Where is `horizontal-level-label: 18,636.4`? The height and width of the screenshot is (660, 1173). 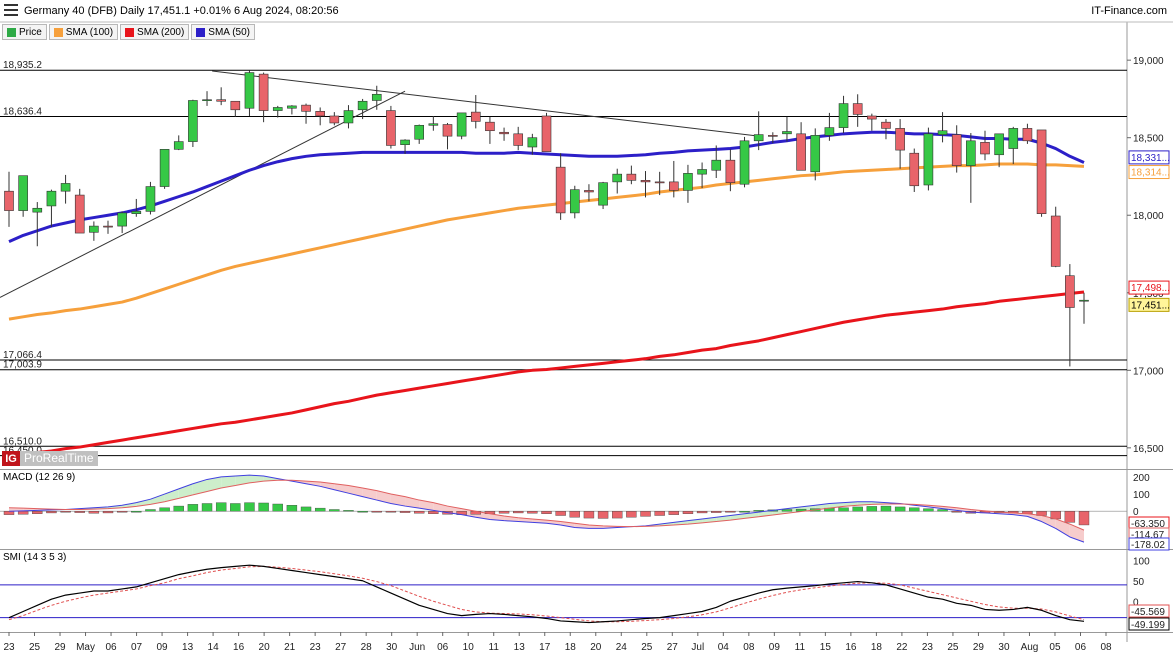
horizontal-level-label: 18,636.4 is located at coordinates (22, 112).